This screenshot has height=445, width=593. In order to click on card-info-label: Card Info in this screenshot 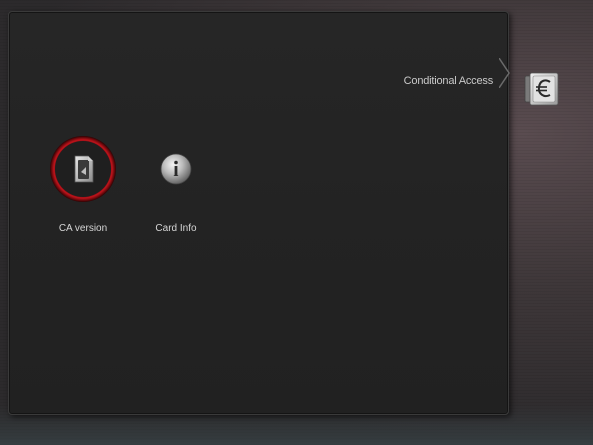, I will do `click(176, 228)`.